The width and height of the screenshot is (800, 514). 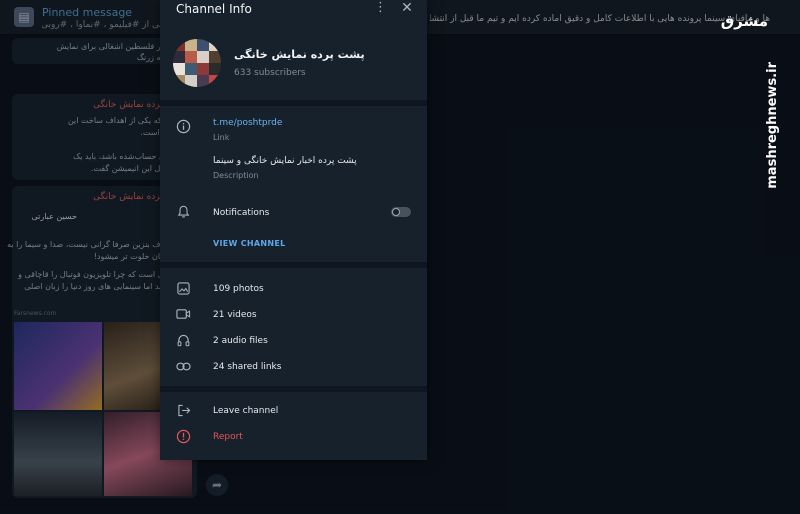 I want to click on toggle-knob, so click(x=396, y=212).